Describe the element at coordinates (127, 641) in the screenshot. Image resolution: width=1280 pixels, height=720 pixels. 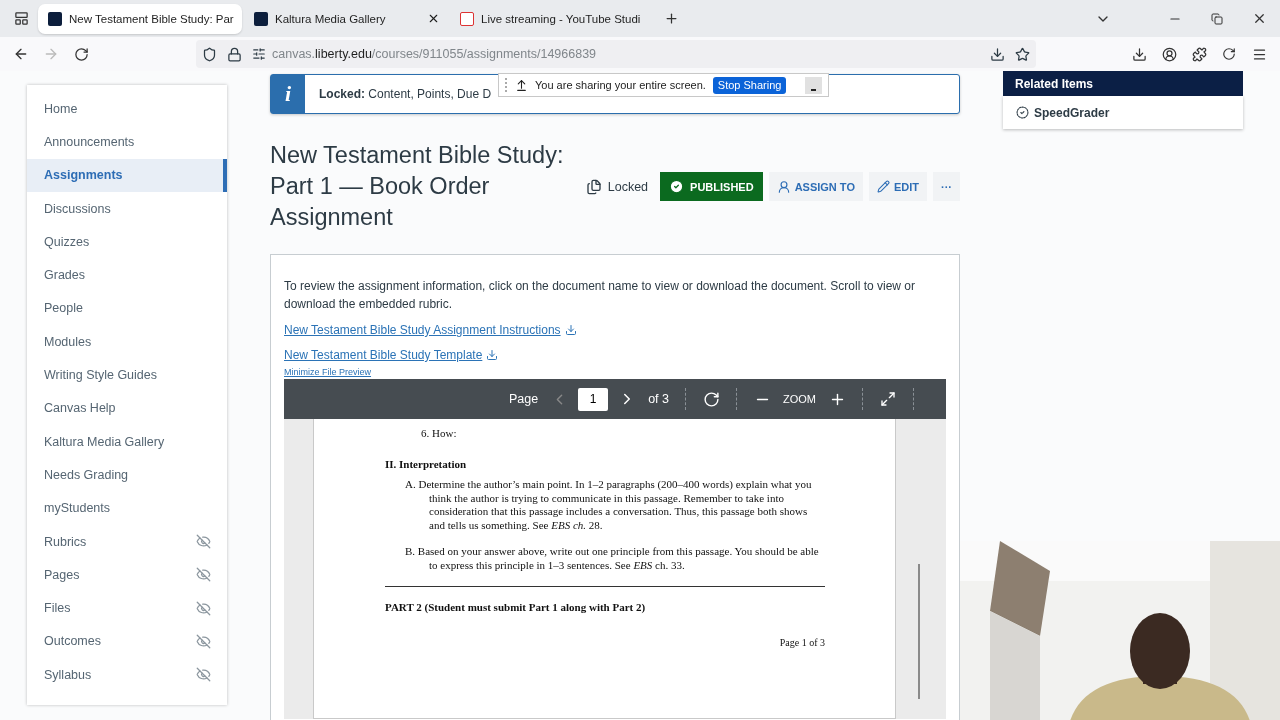
I see `sidebar-item: Outcomes` at that location.